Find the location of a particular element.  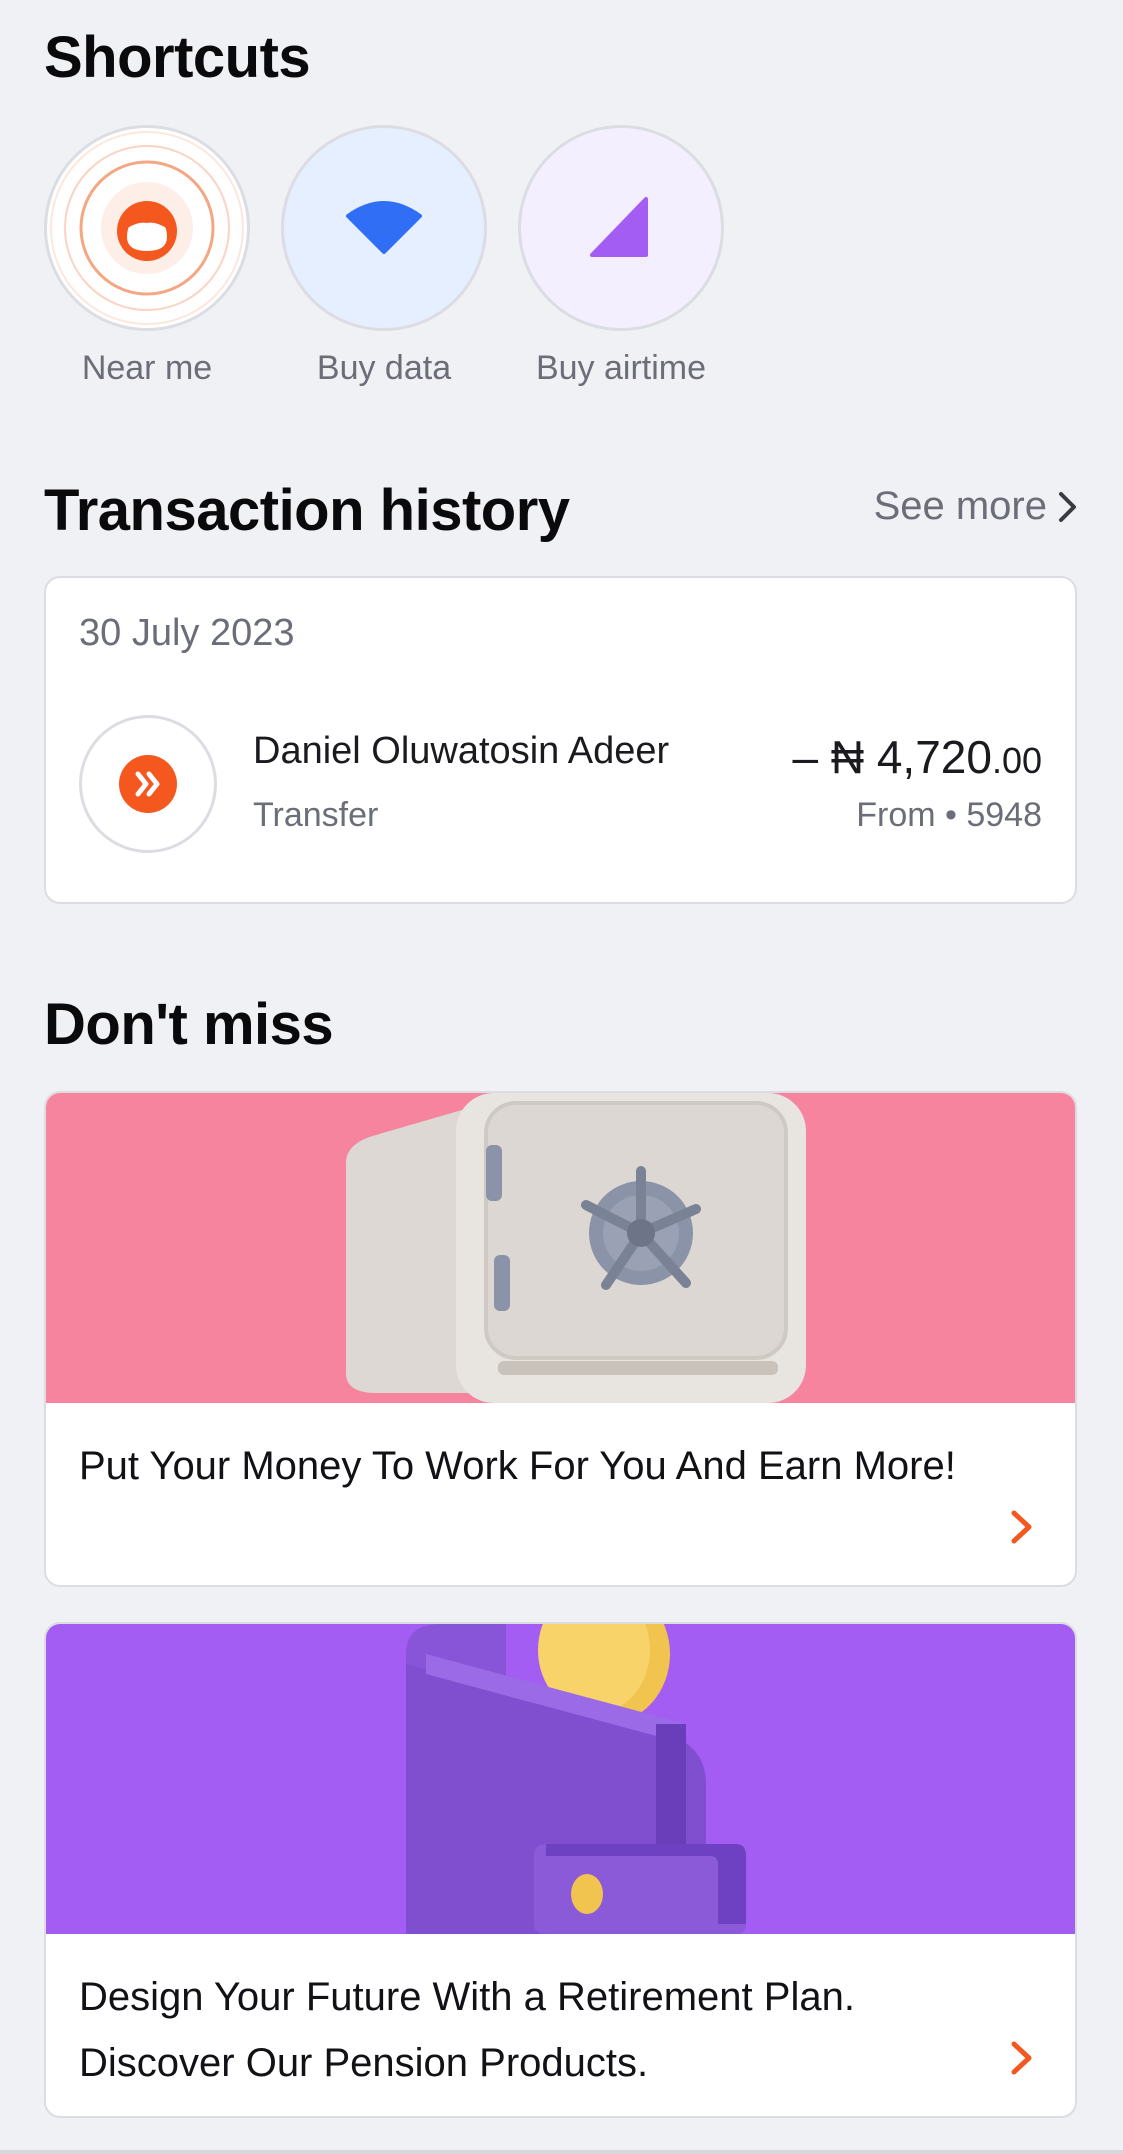

near-me-button is located at coordinates (147, 228).